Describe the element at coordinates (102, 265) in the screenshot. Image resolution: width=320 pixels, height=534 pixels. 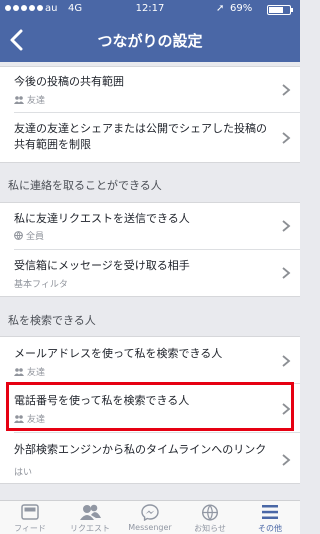
I see `setting-label: 受信箱にメッセージを受け取る相手` at that location.